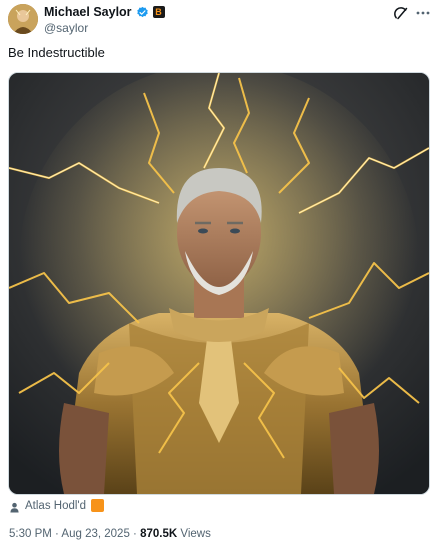 The width and height of the screenshot is (441, 542). I want to click on tagged-user-name: Atlas Hodl'd, so click(55, 506).